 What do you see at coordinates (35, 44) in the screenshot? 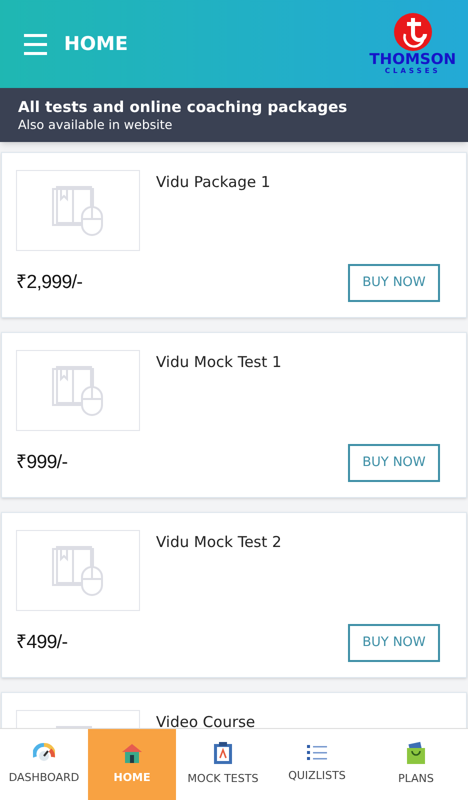
I see `menu-icon` at bounding box center [35, 44].